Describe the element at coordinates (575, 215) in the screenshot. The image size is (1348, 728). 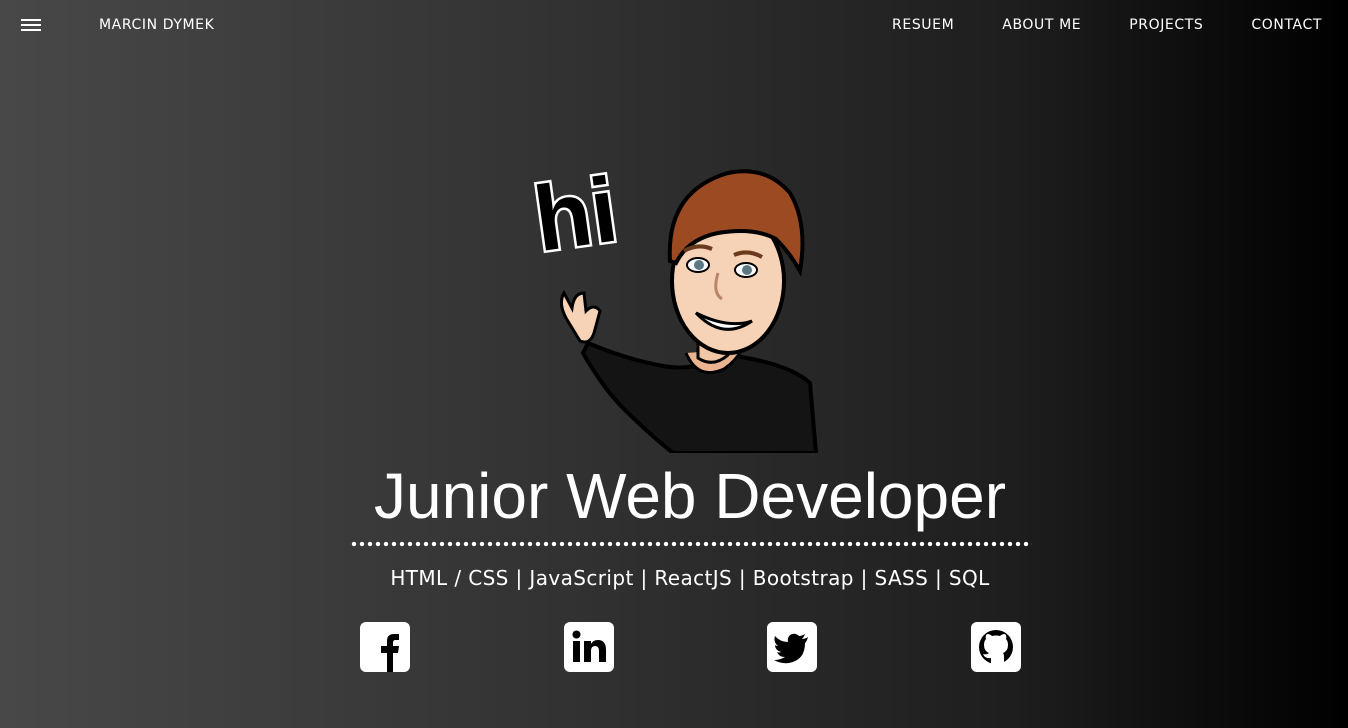
I see `avatar-hi-text: hi` at that location.